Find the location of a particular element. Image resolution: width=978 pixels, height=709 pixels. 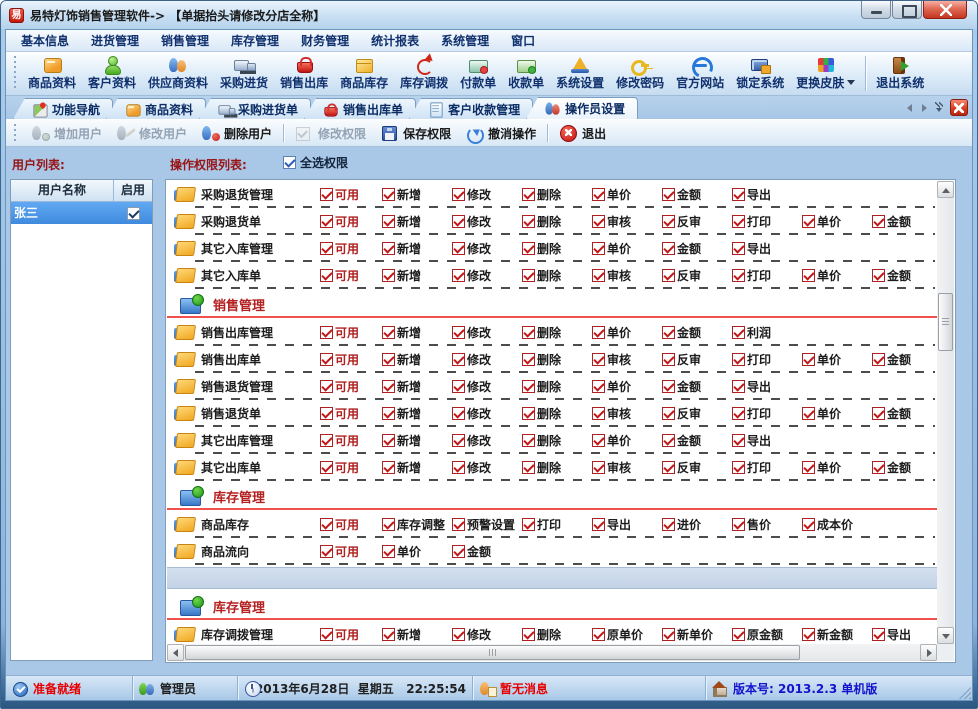

menu-item-库存管理: 库存管理 is located at coordinates (255, 41).